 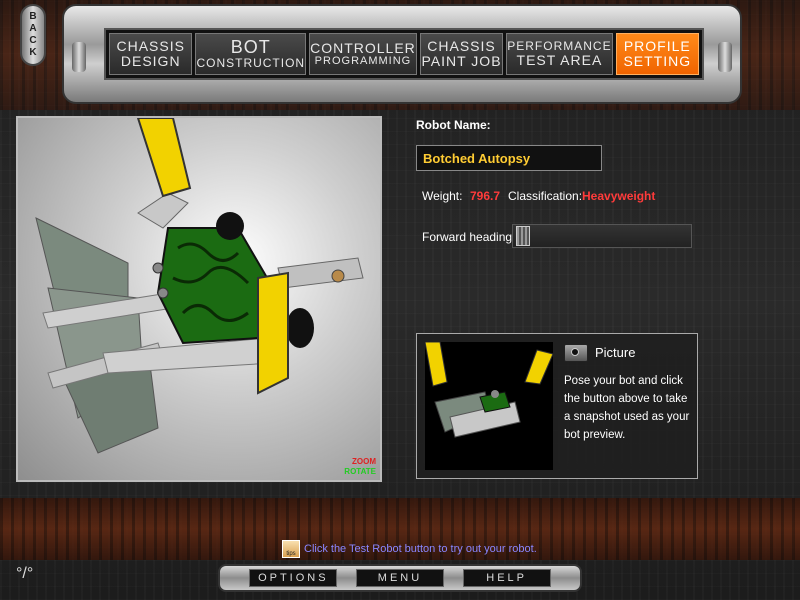 I want to click on weight-value: 796.7, so click(x=485, y=196).